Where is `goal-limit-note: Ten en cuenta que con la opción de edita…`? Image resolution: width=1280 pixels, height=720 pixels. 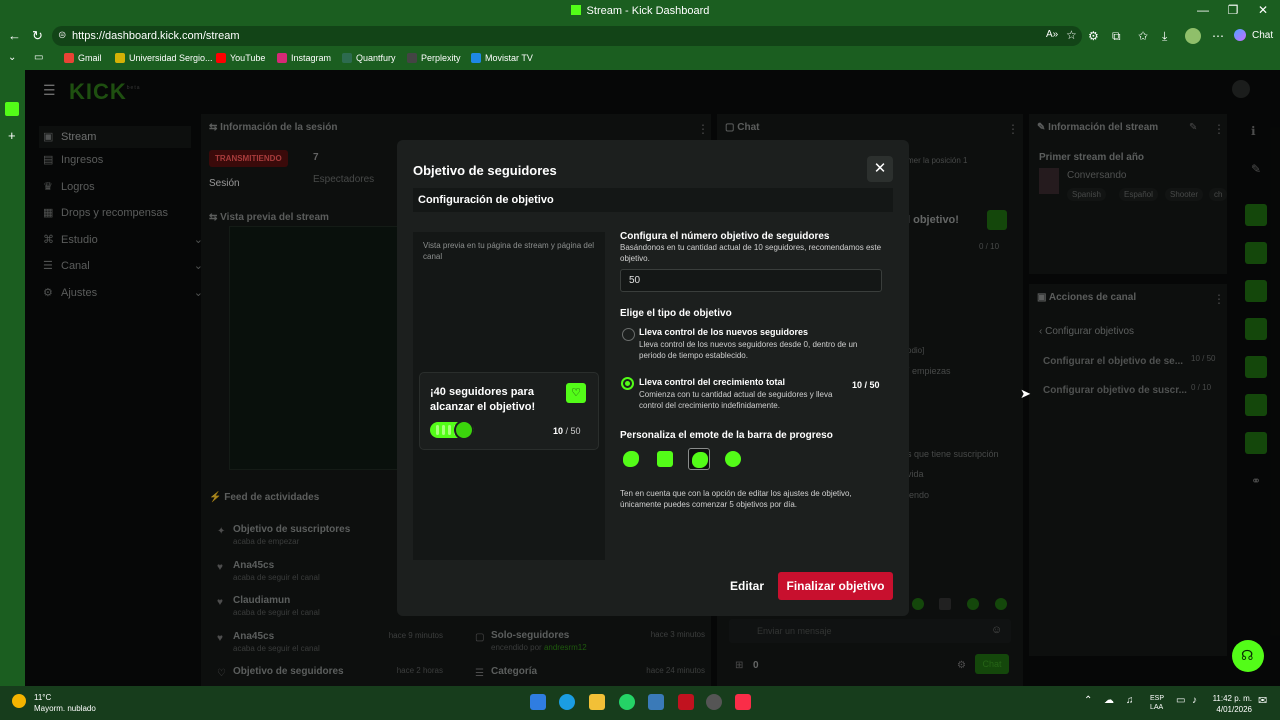
goal-limit-note: Ten en cuenta que con la opción de edita… is located at coordinates (736, 499).